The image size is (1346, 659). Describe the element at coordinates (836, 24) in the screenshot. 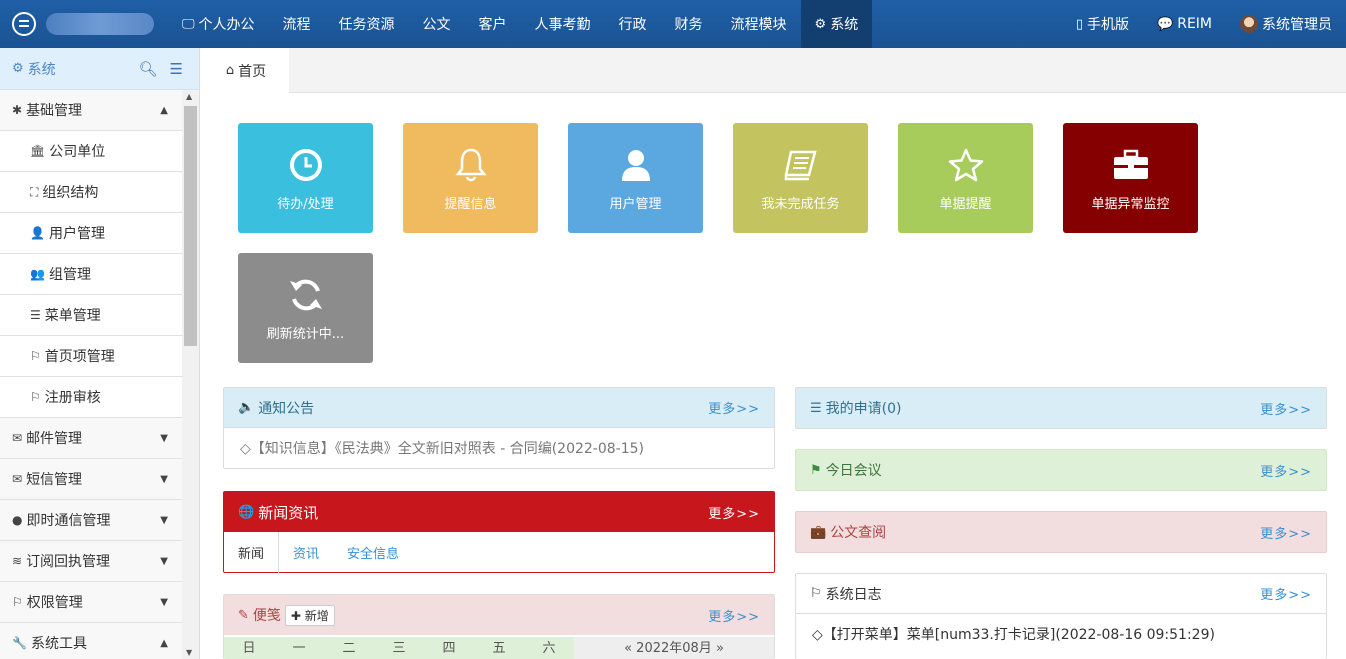

I see `nav-system: ⚙ 系统` at that location.